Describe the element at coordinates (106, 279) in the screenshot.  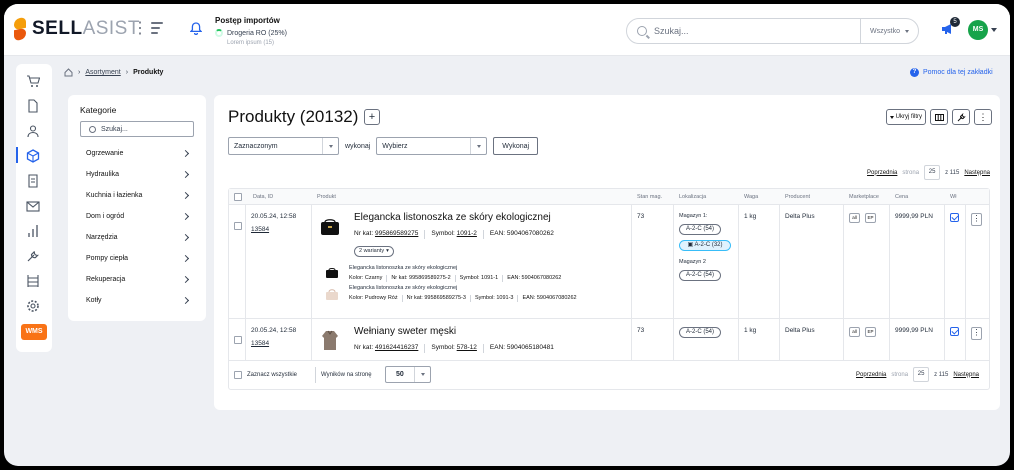
I see `category-label: Rekuperacja` at that location.